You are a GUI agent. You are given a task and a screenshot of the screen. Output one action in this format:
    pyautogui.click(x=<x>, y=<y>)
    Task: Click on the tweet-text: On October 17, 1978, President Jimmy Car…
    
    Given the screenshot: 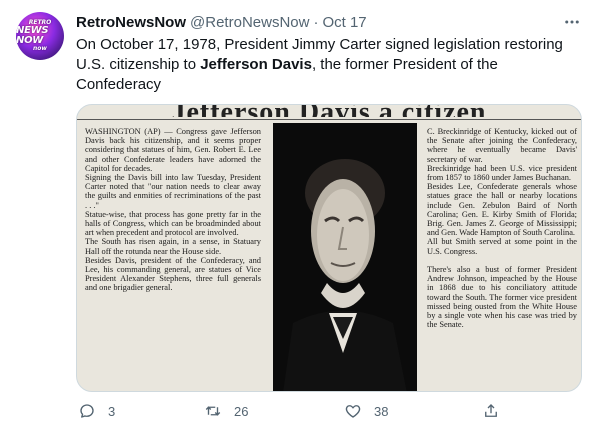 What is the action you would take?
    pyautogui.click(x=326, y=65)
    